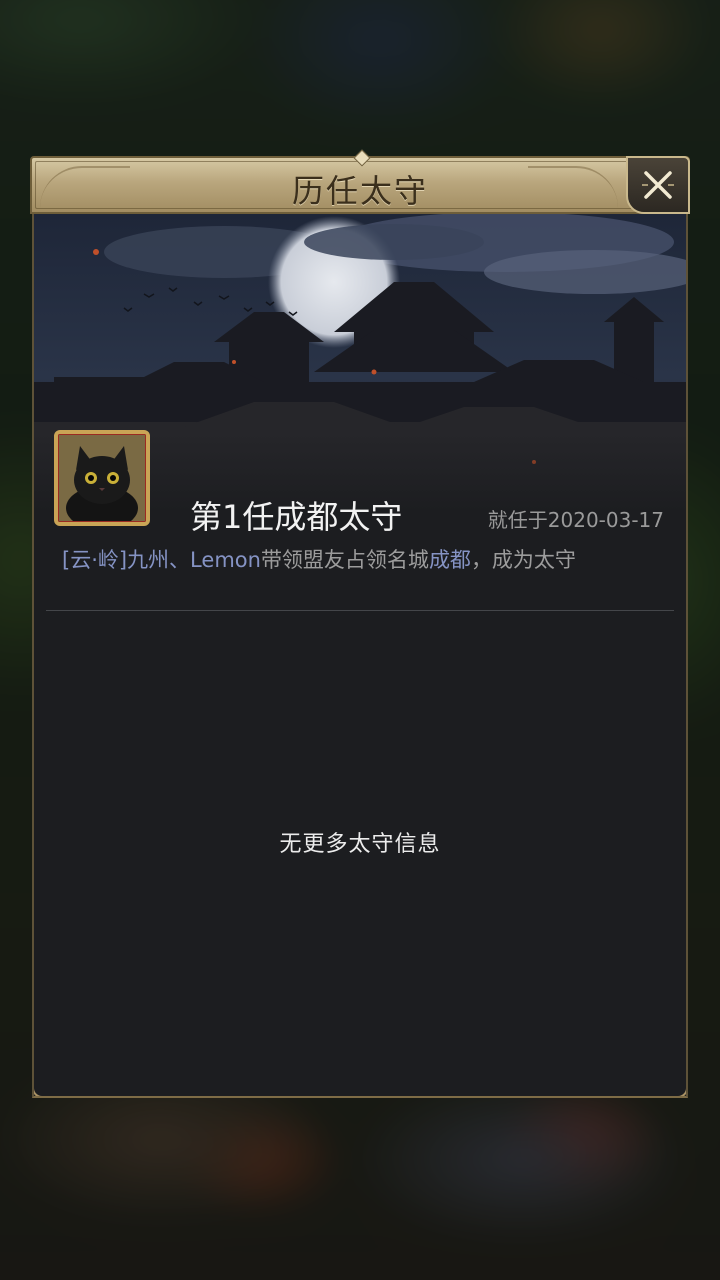 This screenshot has height=1280, width=720. I want to click on governor-avatar, so click(102, 478).